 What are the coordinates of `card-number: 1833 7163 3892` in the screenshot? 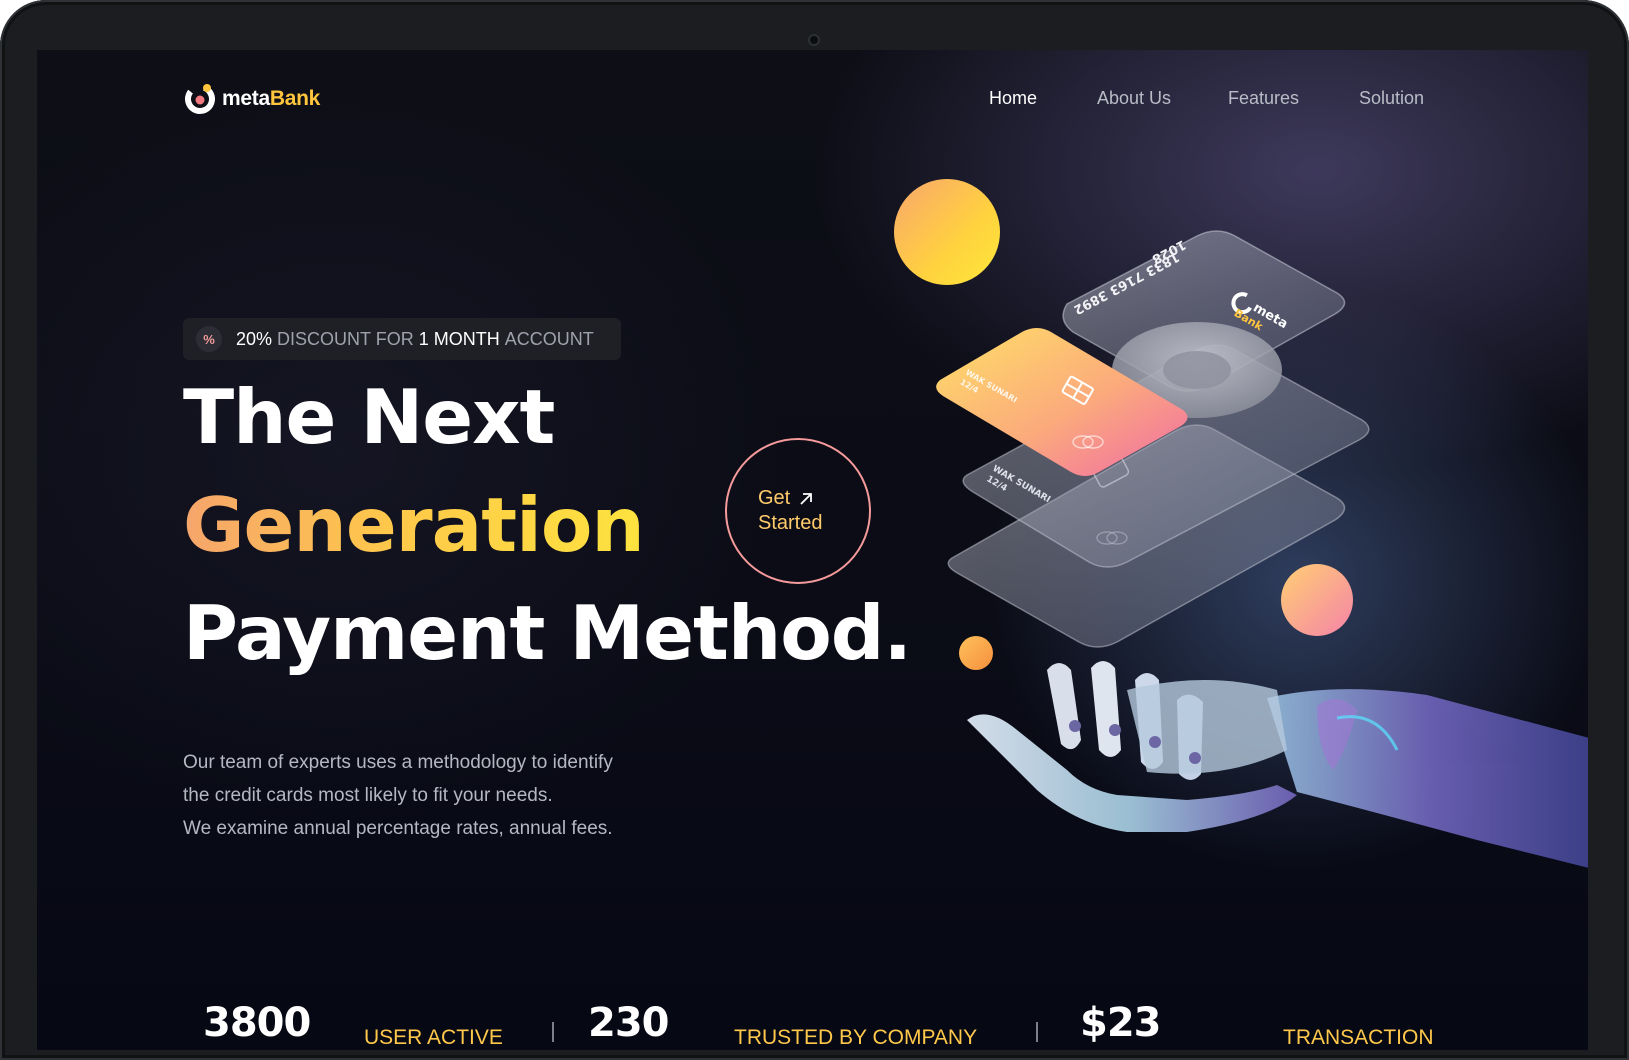 It's located at (1126, 282).